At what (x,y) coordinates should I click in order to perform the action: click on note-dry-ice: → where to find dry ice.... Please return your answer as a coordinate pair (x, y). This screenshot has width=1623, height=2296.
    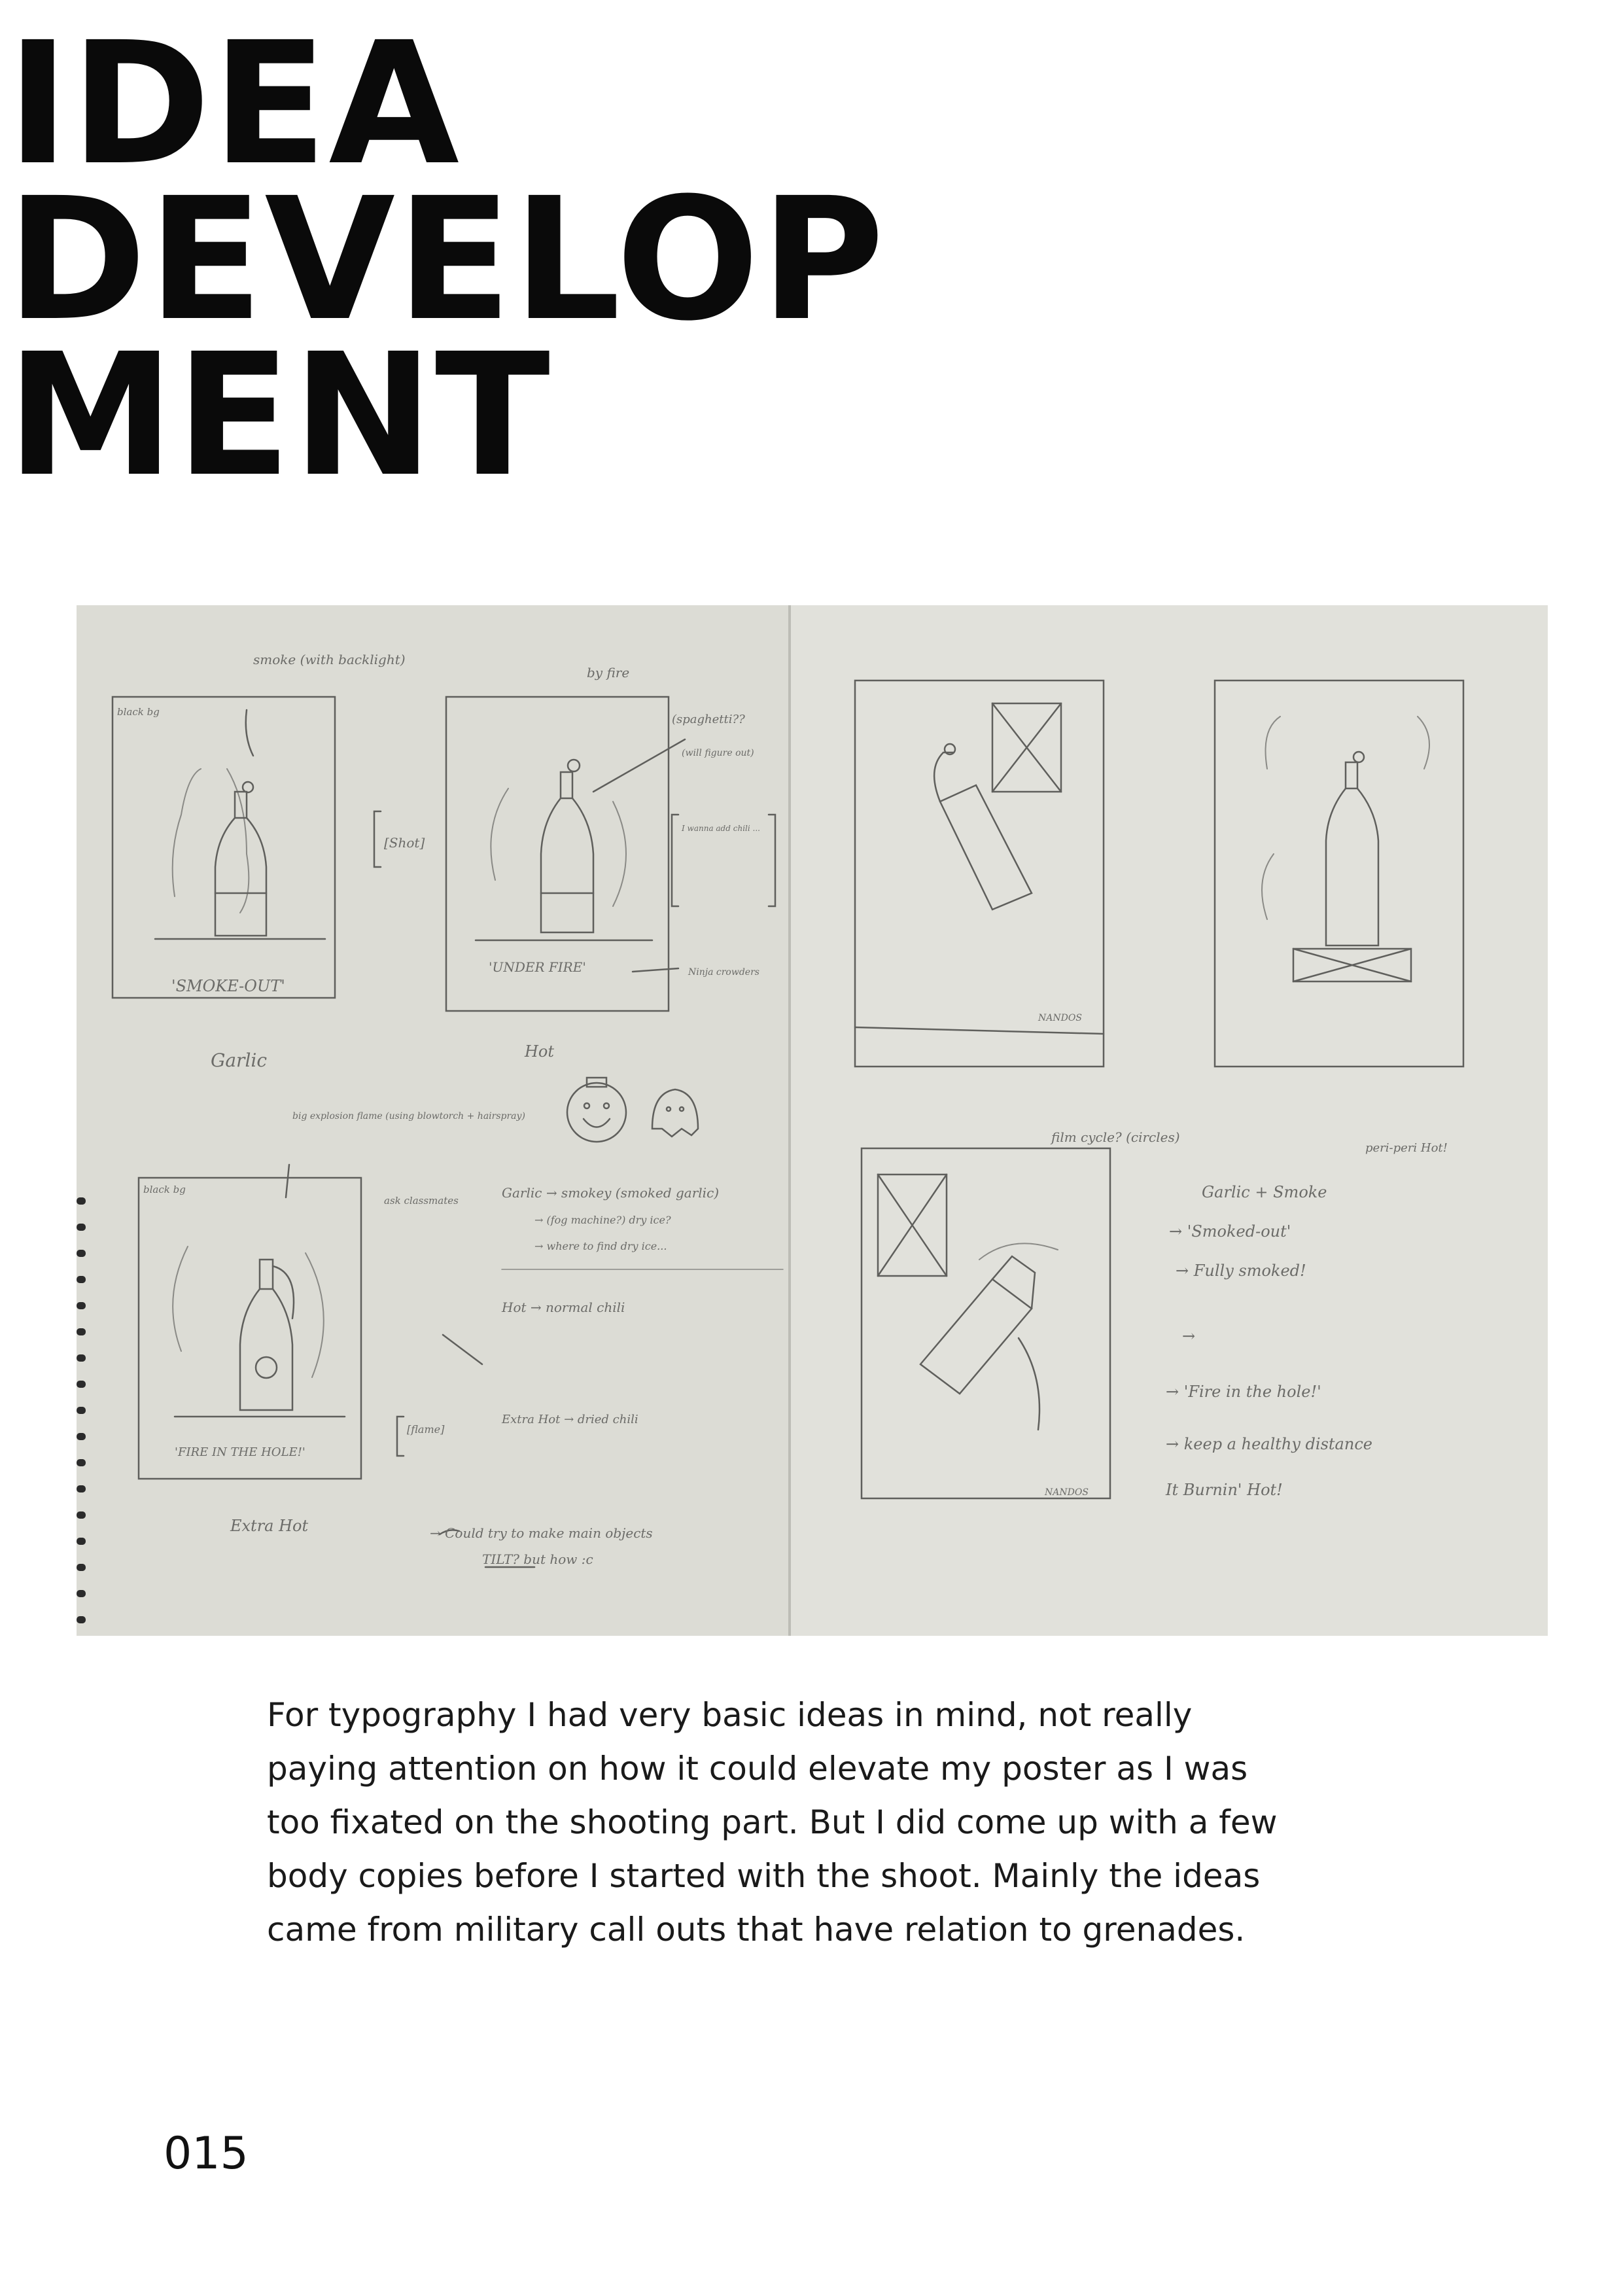
    Looking at the image, I should click on (601, 1246).